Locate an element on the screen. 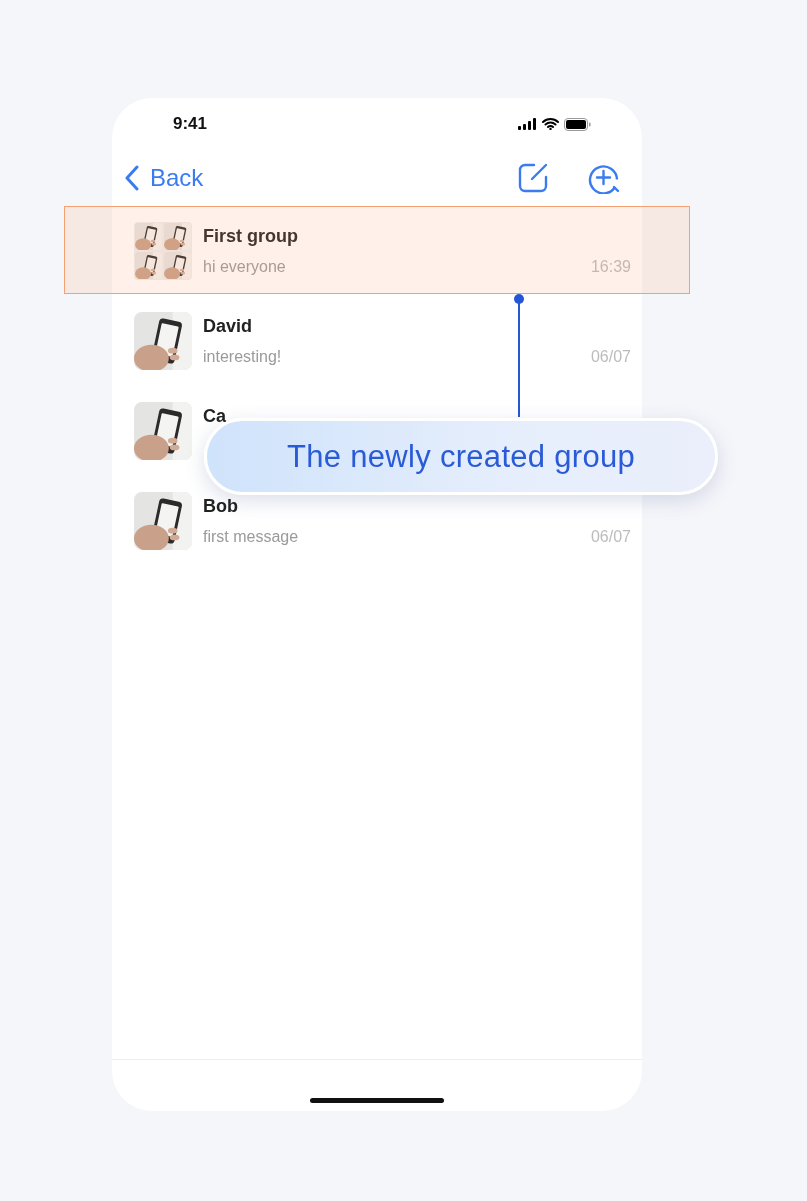  last-message: interesting! is located at coordinates (242, 356).